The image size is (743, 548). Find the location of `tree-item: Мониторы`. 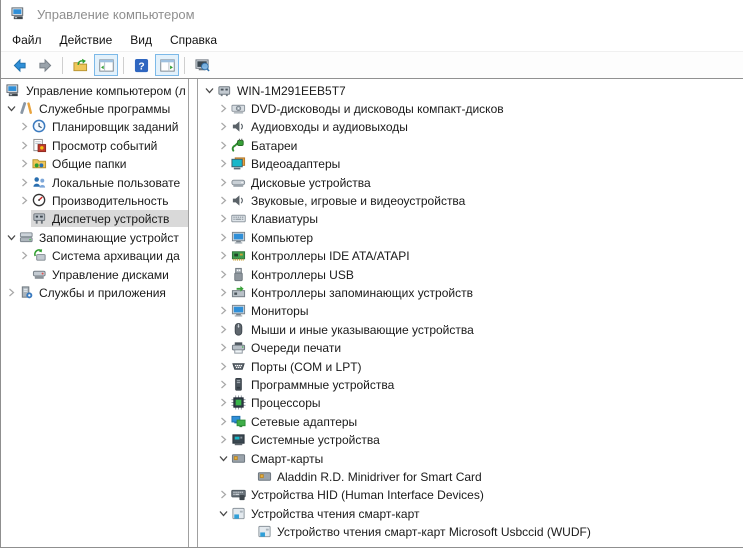

tree-item: Мониторы is located at coordinates (470, 311).